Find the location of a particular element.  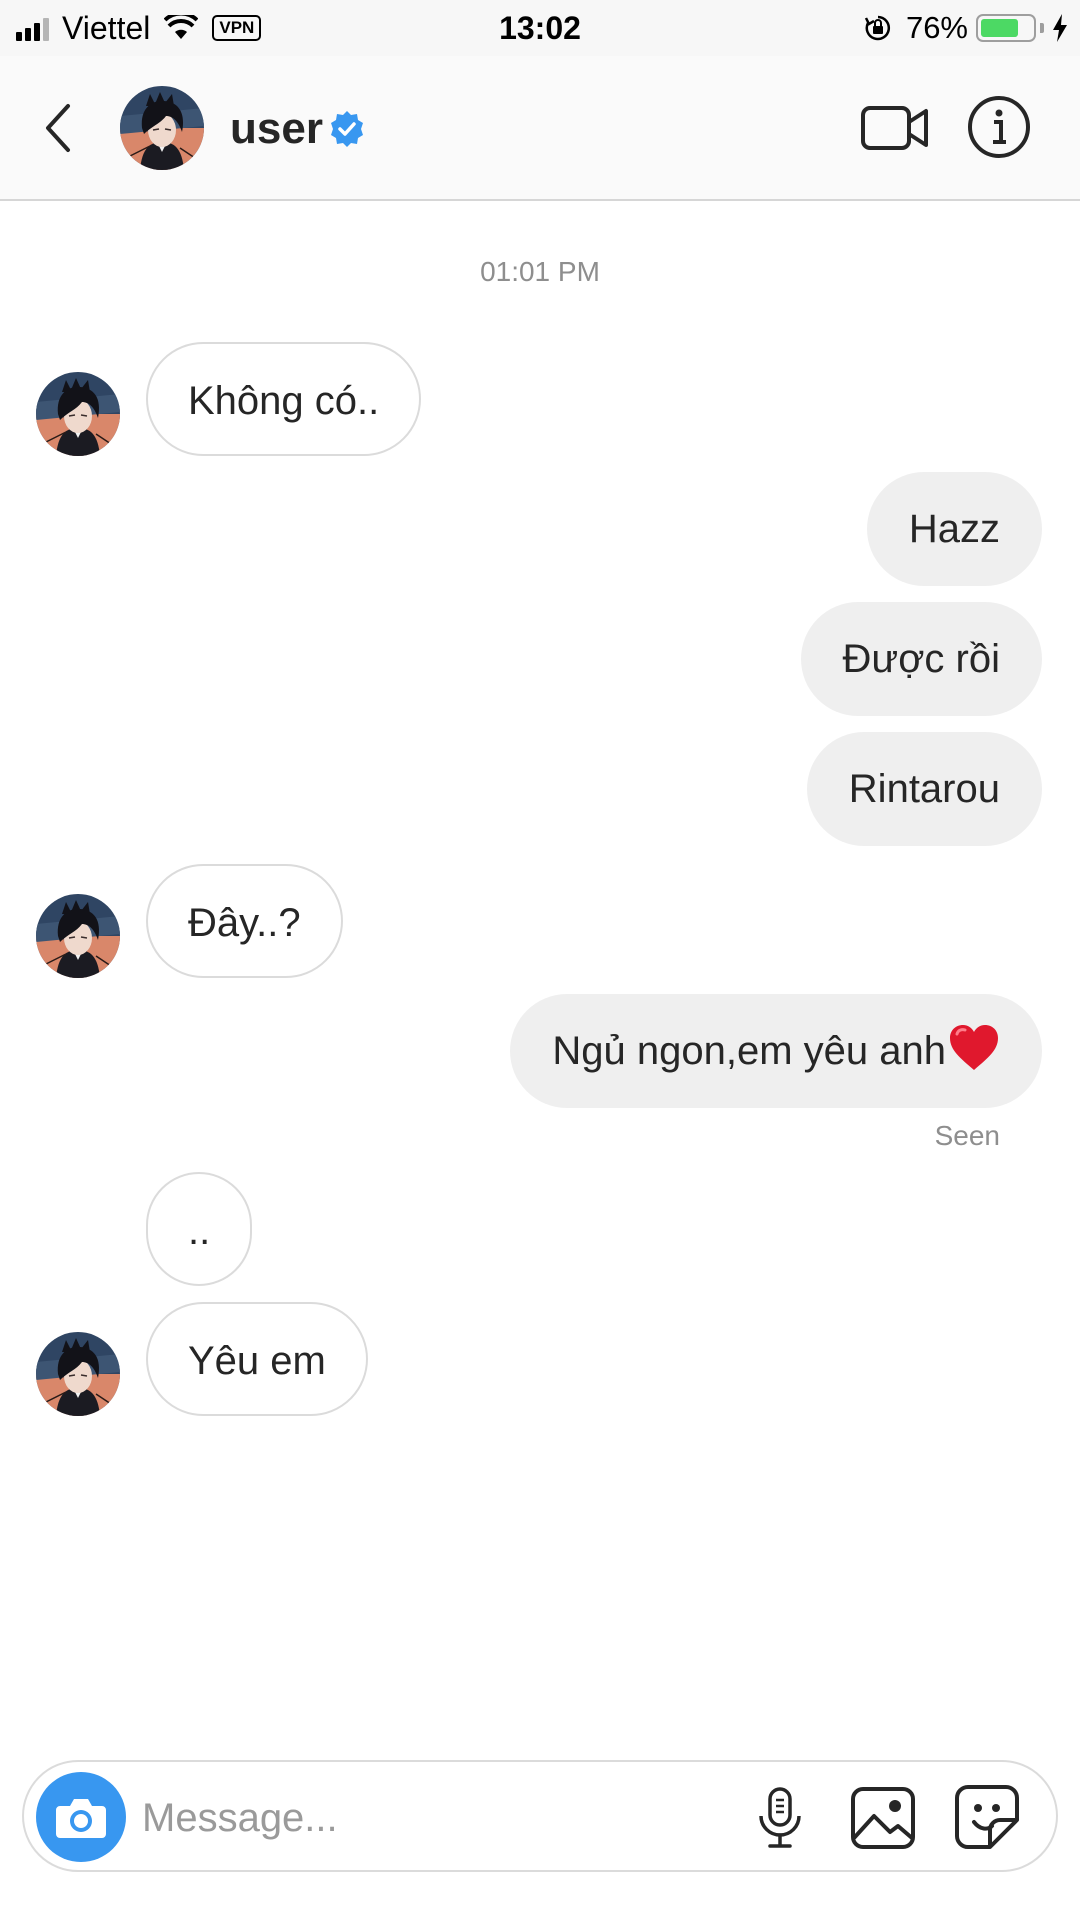

message-bubble-incoming: Không có.. is located at coordinates (284, 399).